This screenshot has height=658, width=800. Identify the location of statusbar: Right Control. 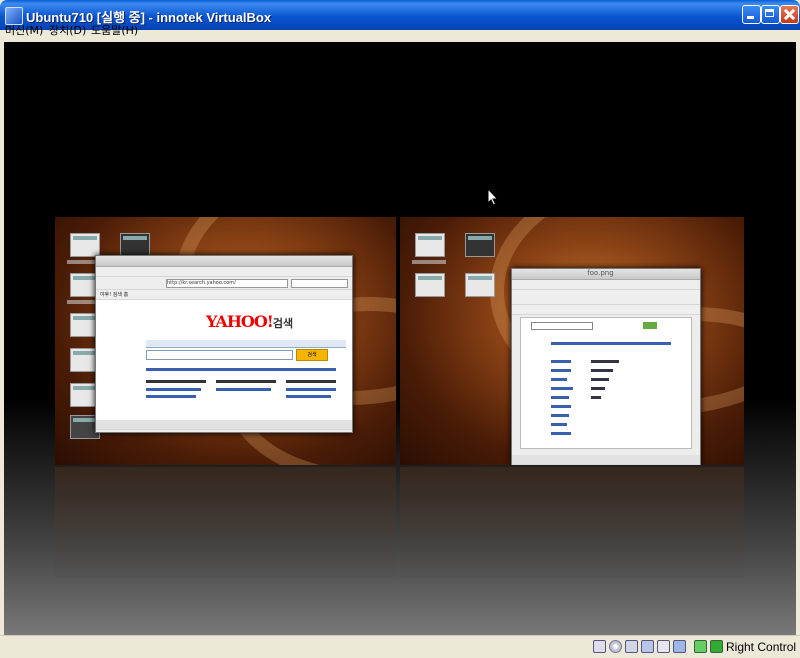
(400, 646).